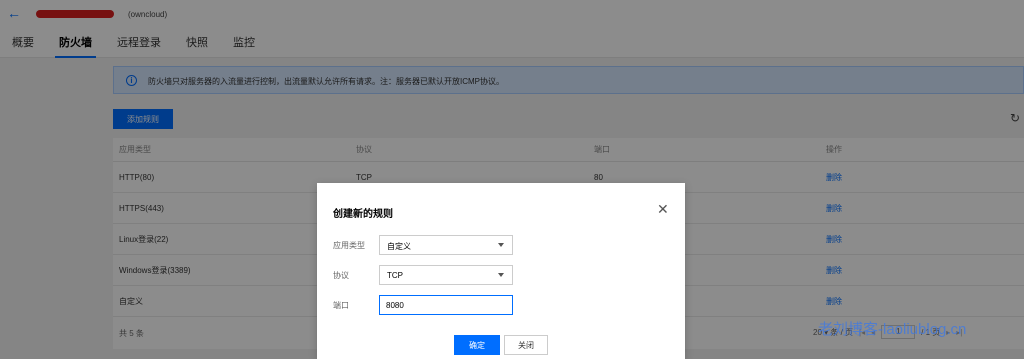  Describe the element at coordinates (446, 305) in the screenshot. I see `port-input` at that location.